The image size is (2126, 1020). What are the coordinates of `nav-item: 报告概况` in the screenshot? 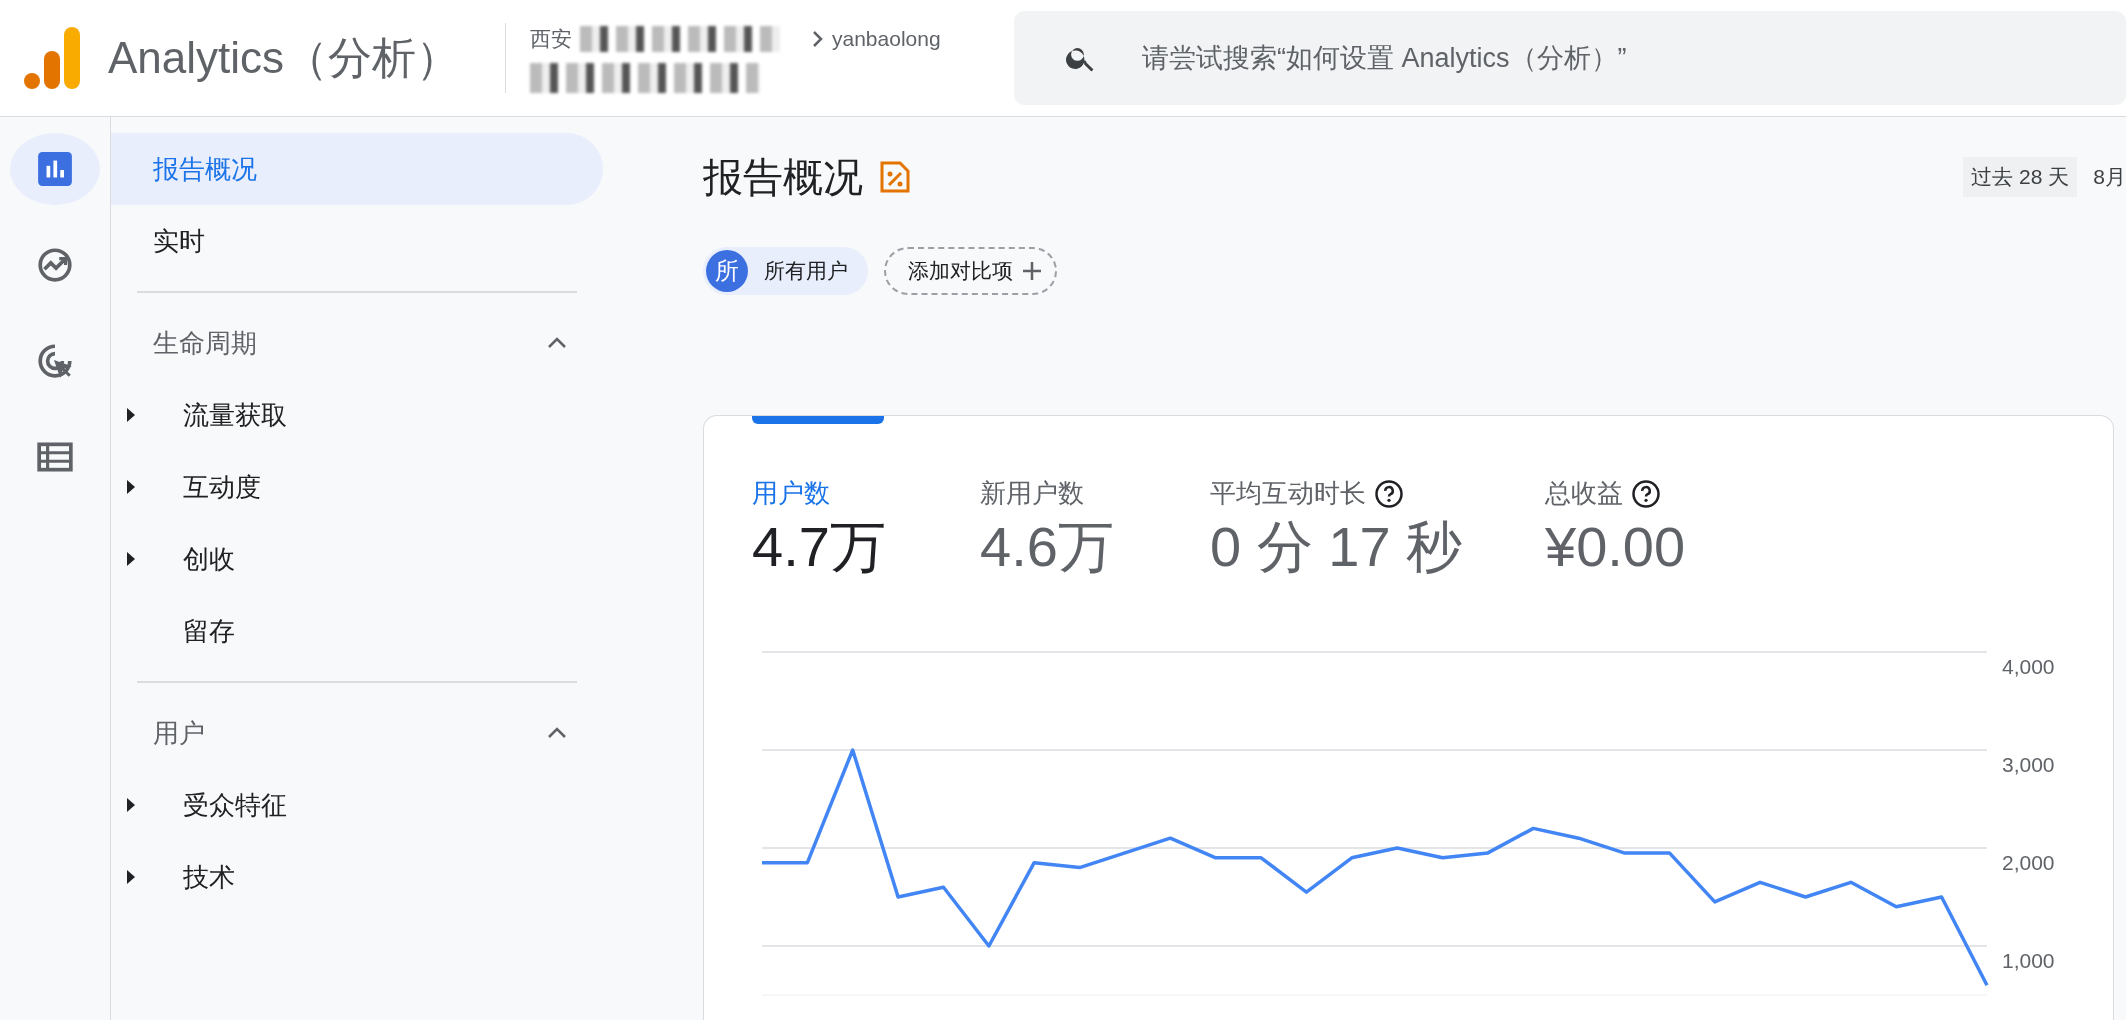 It's located at (357, 169).